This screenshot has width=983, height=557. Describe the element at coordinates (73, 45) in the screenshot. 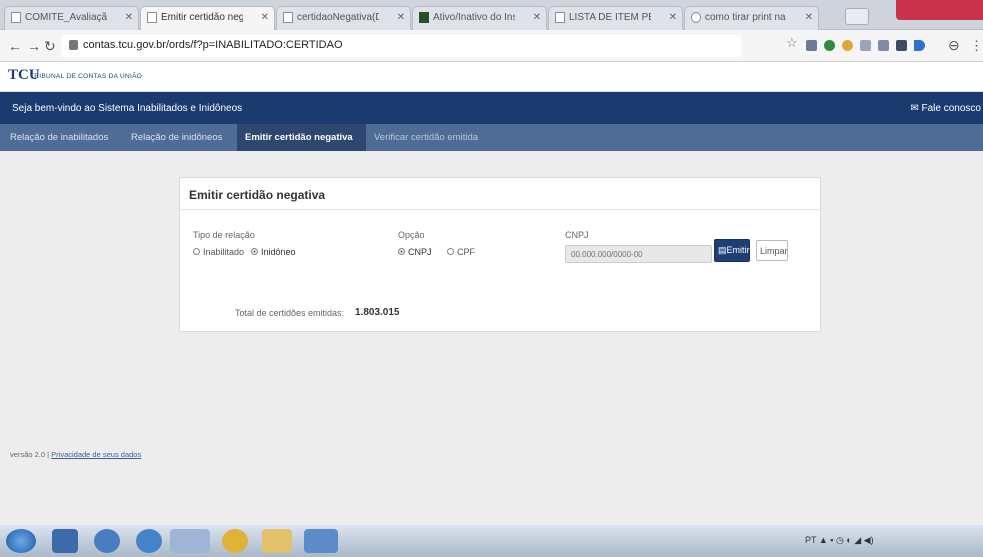

I see `lock-icon` at that location.